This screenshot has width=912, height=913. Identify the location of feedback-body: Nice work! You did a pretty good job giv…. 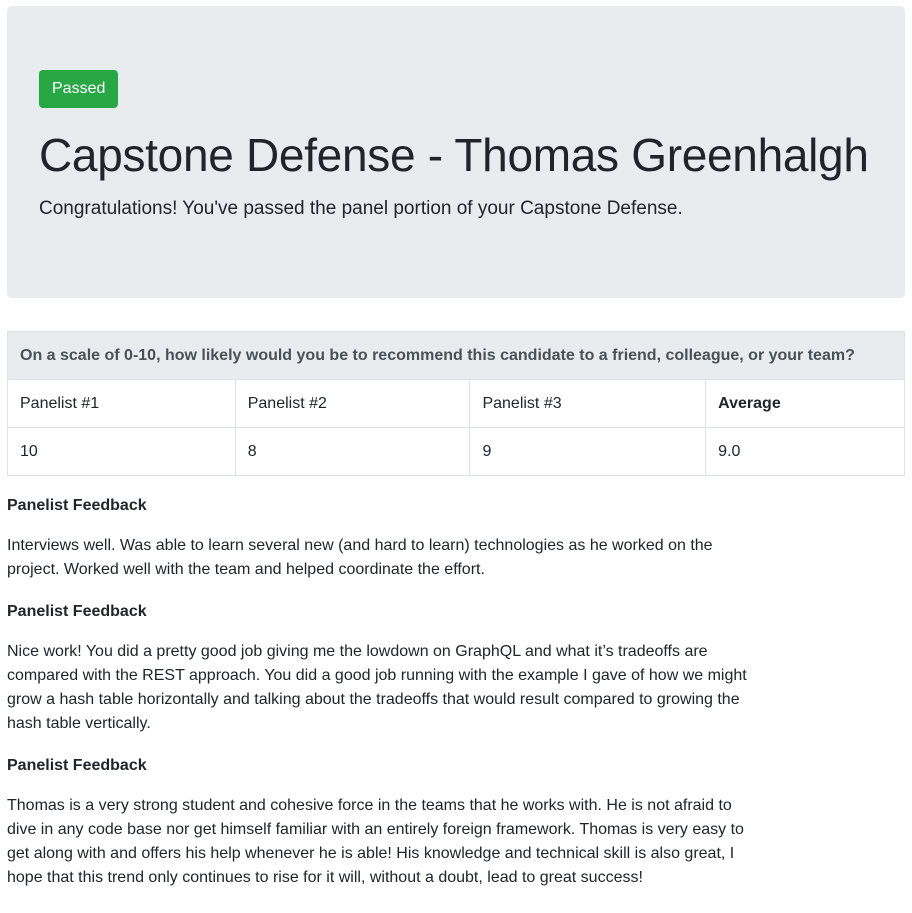
(377, 687).